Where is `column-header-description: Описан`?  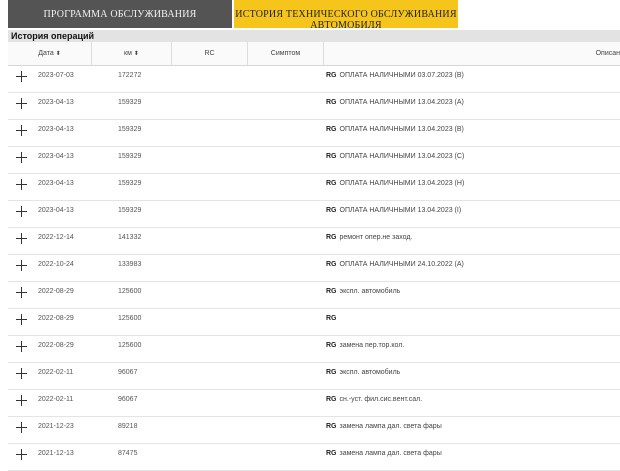
column-header-description: Описан is located at coordinates (607, 53).